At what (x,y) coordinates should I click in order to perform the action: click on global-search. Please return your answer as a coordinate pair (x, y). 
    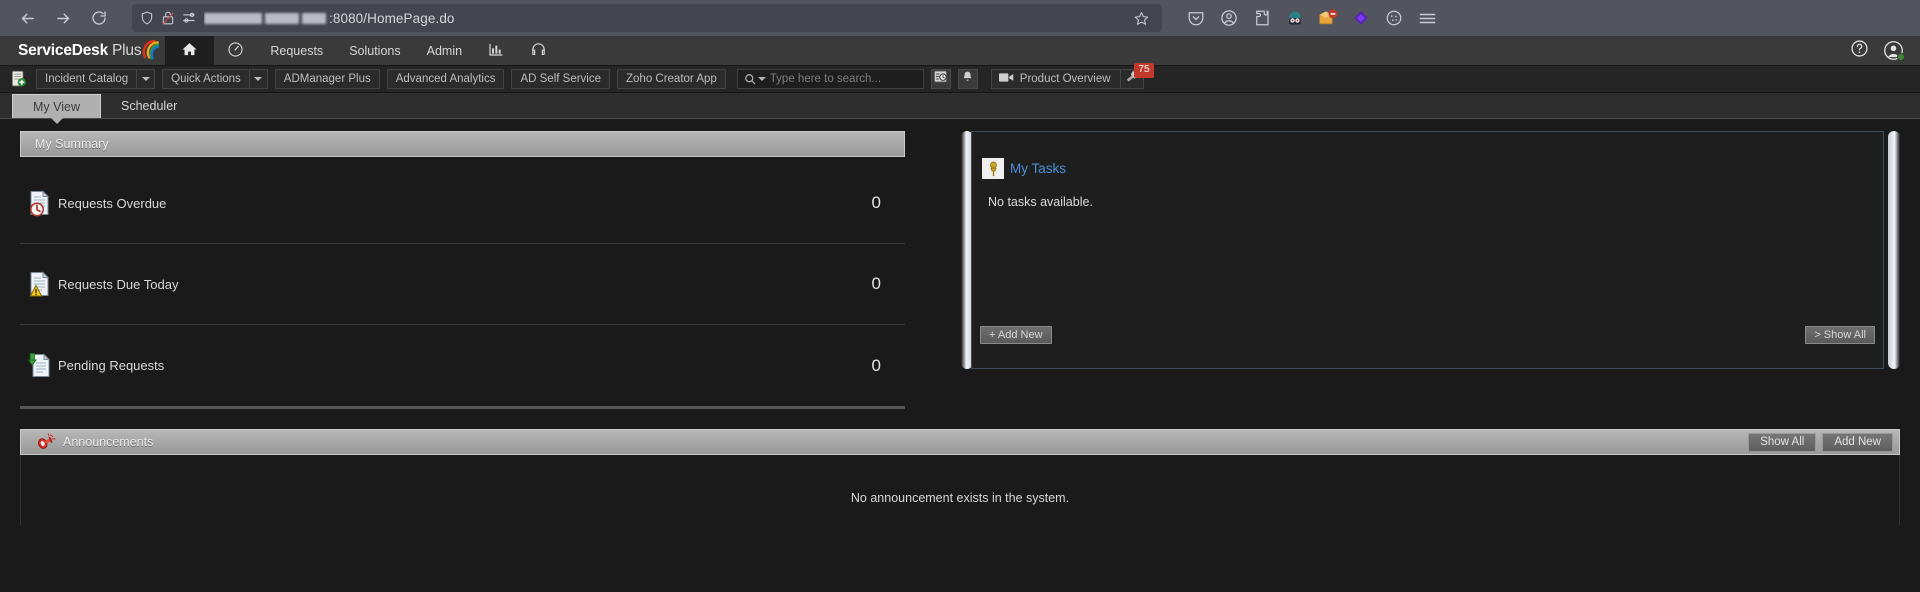
    Looking at the image, I should click on (830, 79).